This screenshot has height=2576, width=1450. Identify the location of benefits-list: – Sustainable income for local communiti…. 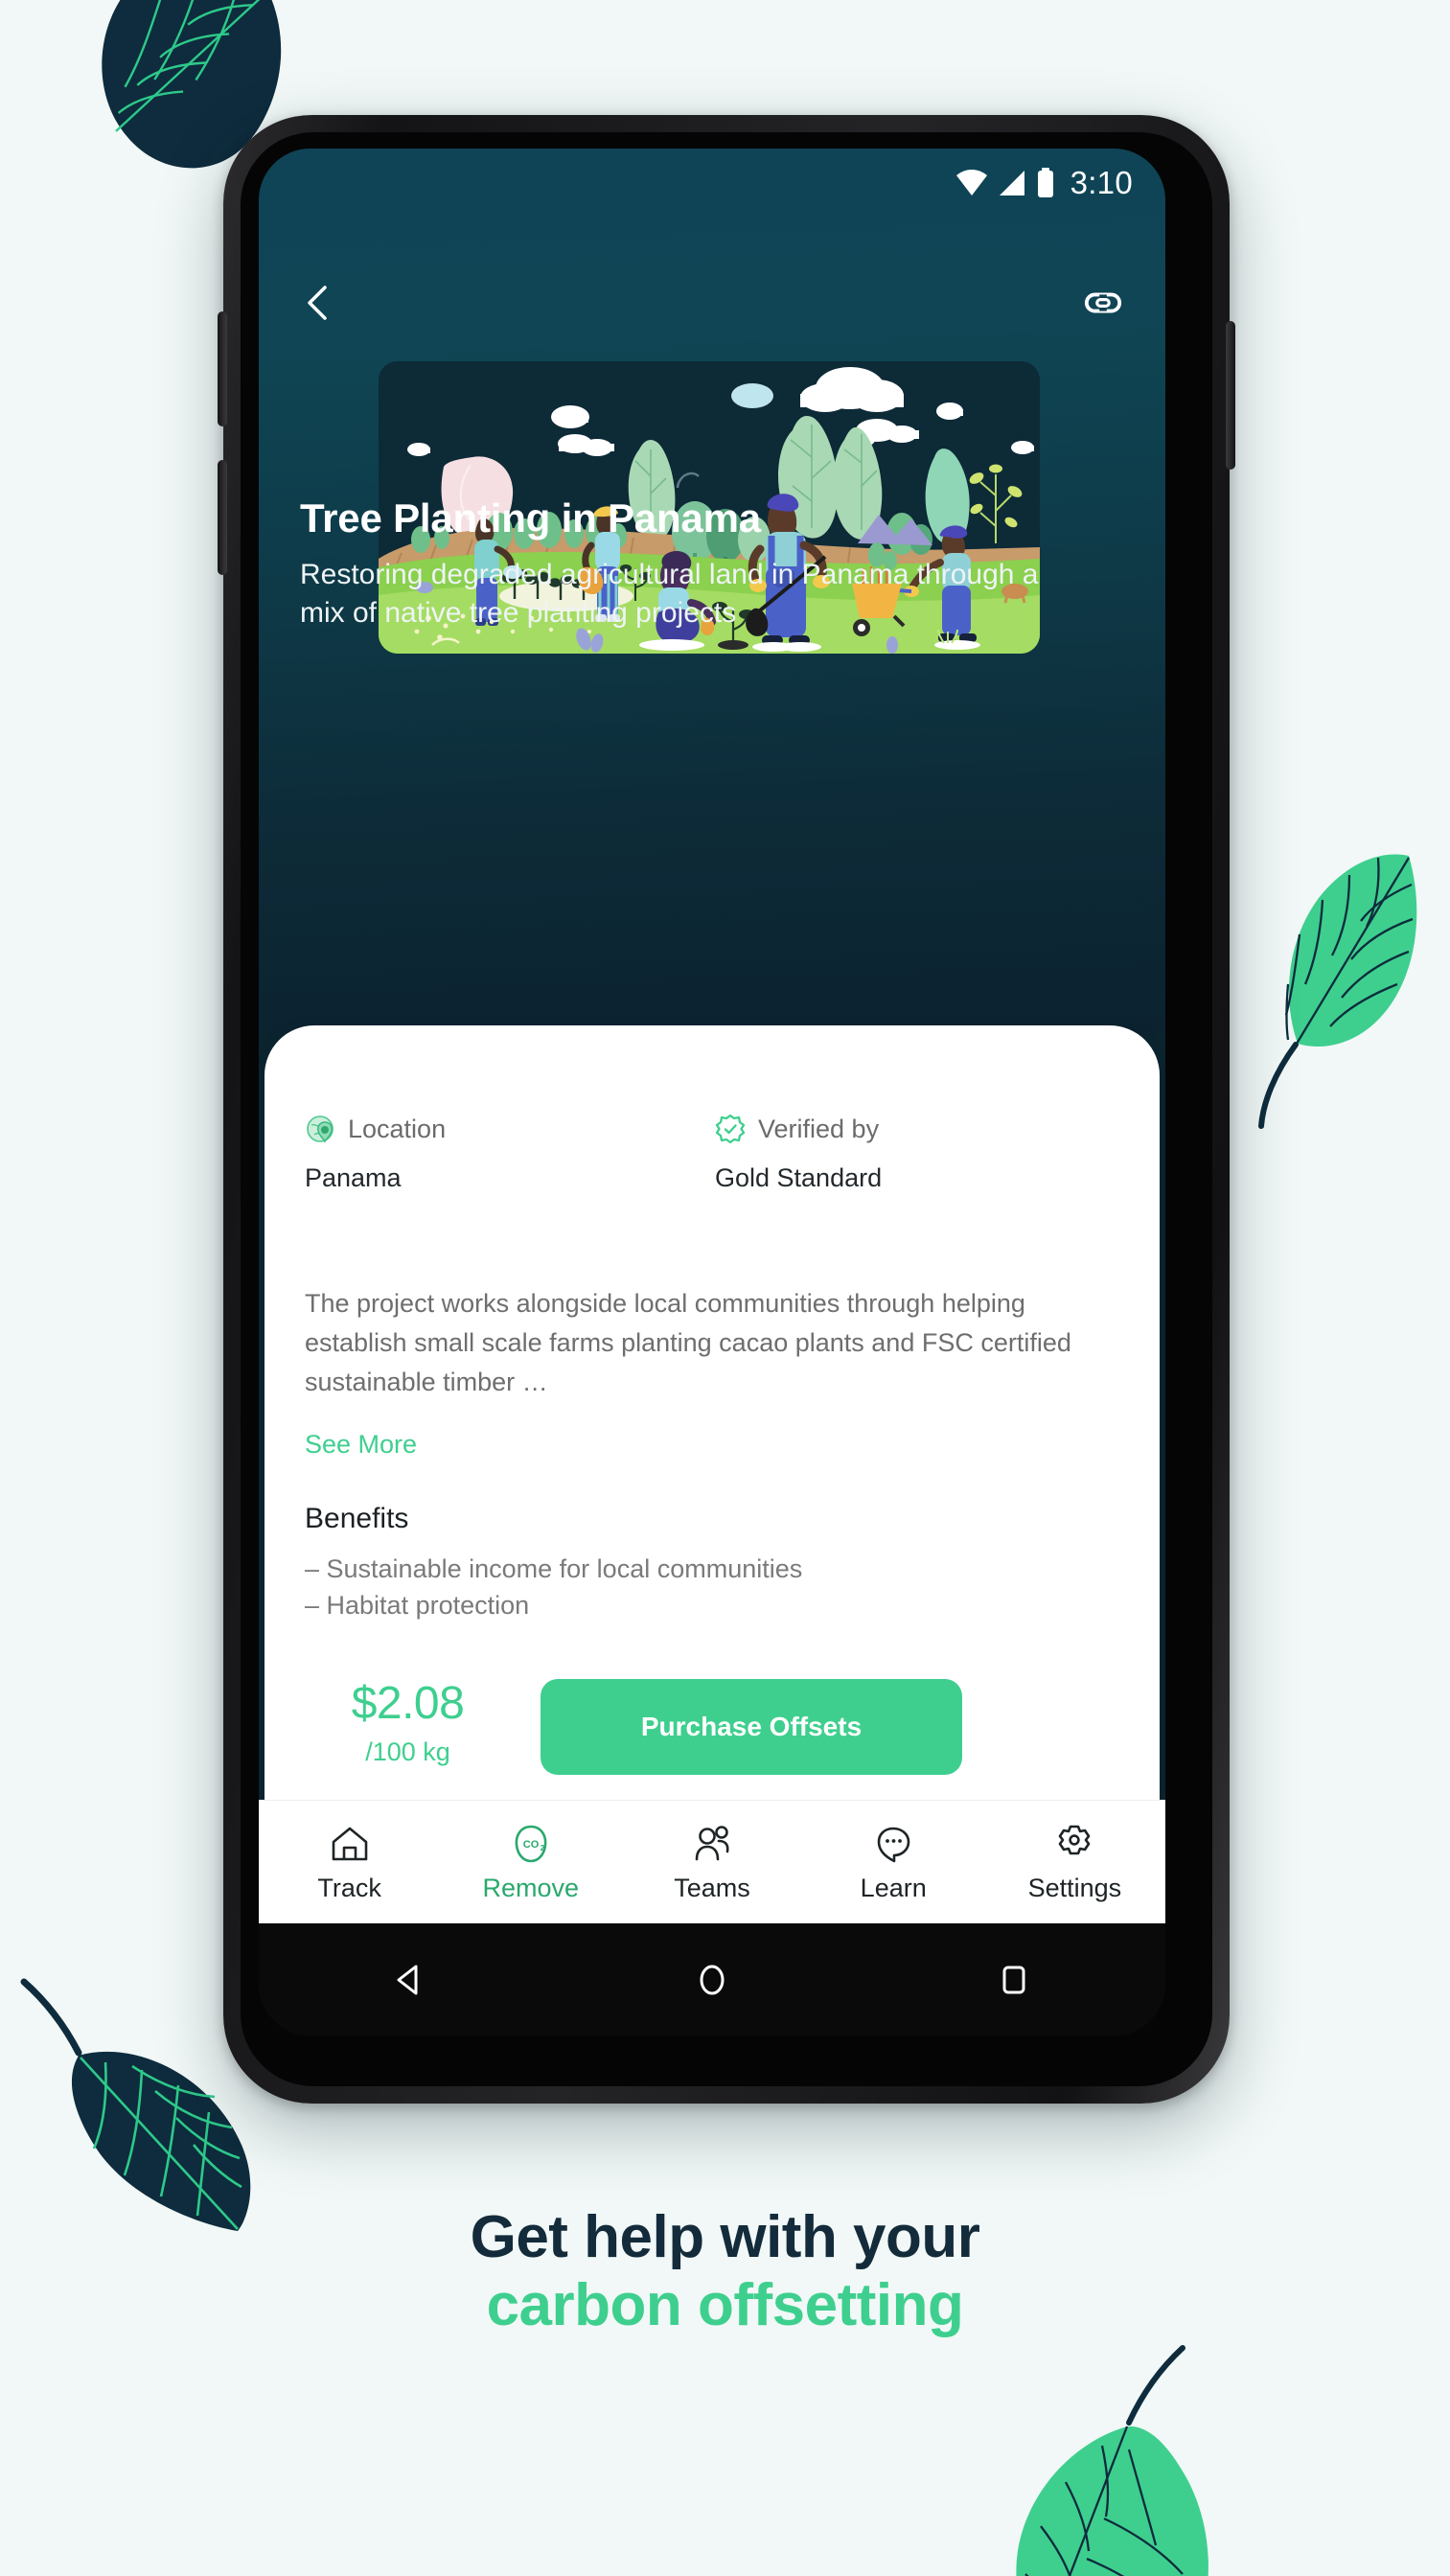
(688, 1587).